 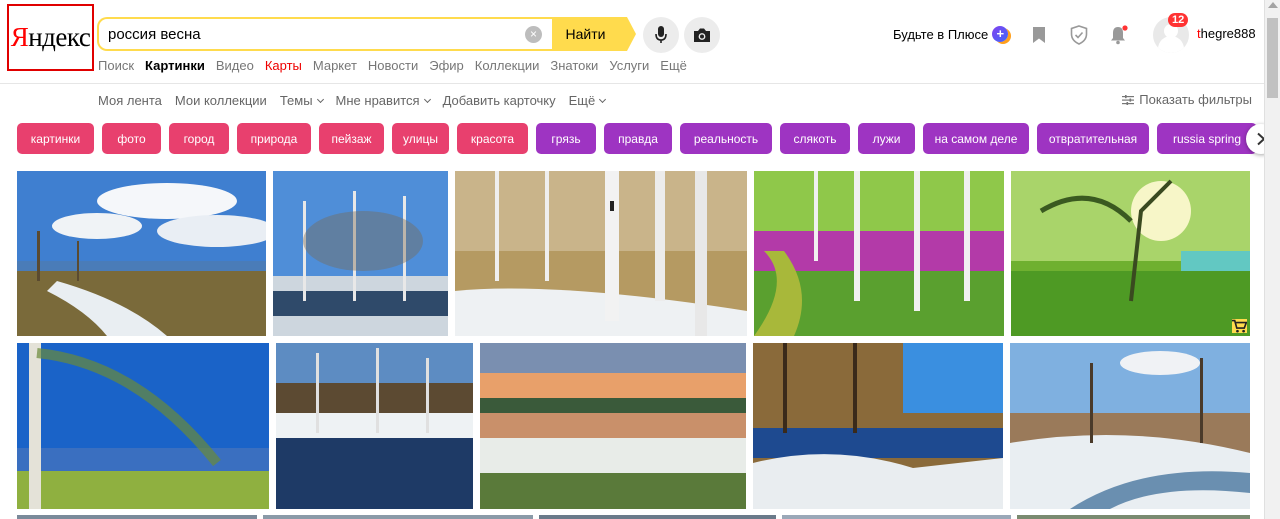 I want to click on chip-query: правда, so click(x=638, y=138).